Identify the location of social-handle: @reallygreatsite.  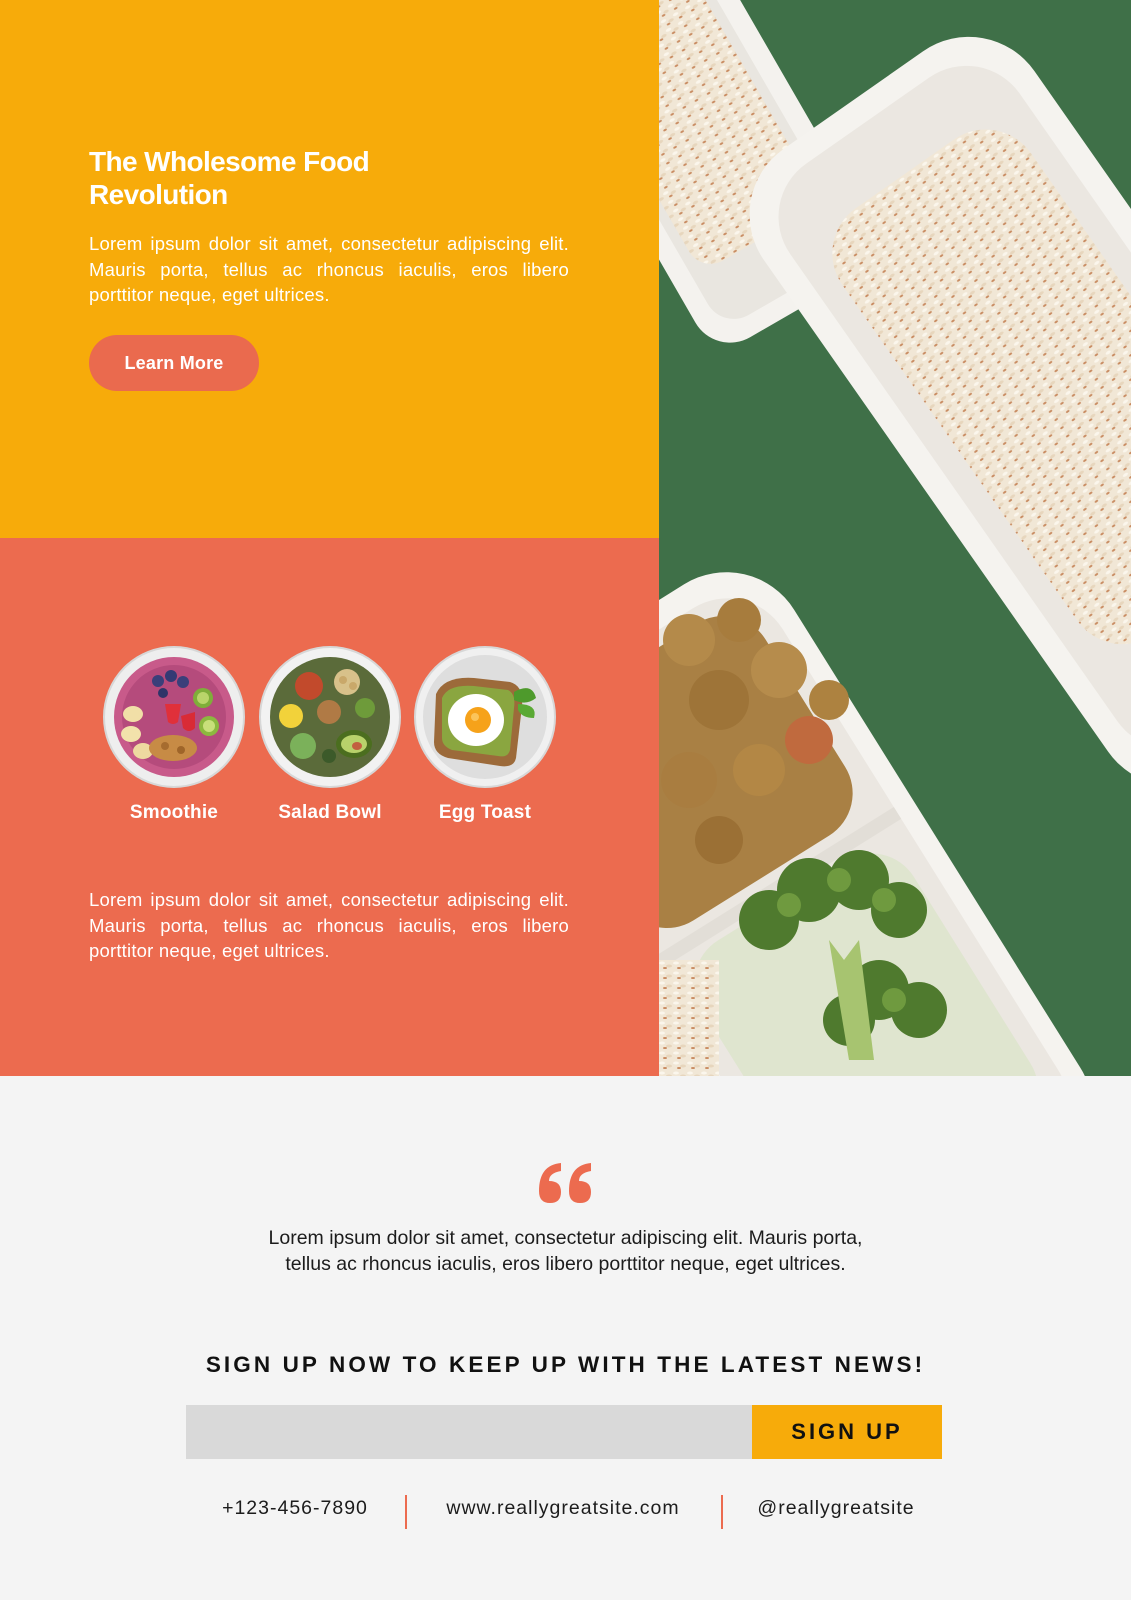
(836, 1508).